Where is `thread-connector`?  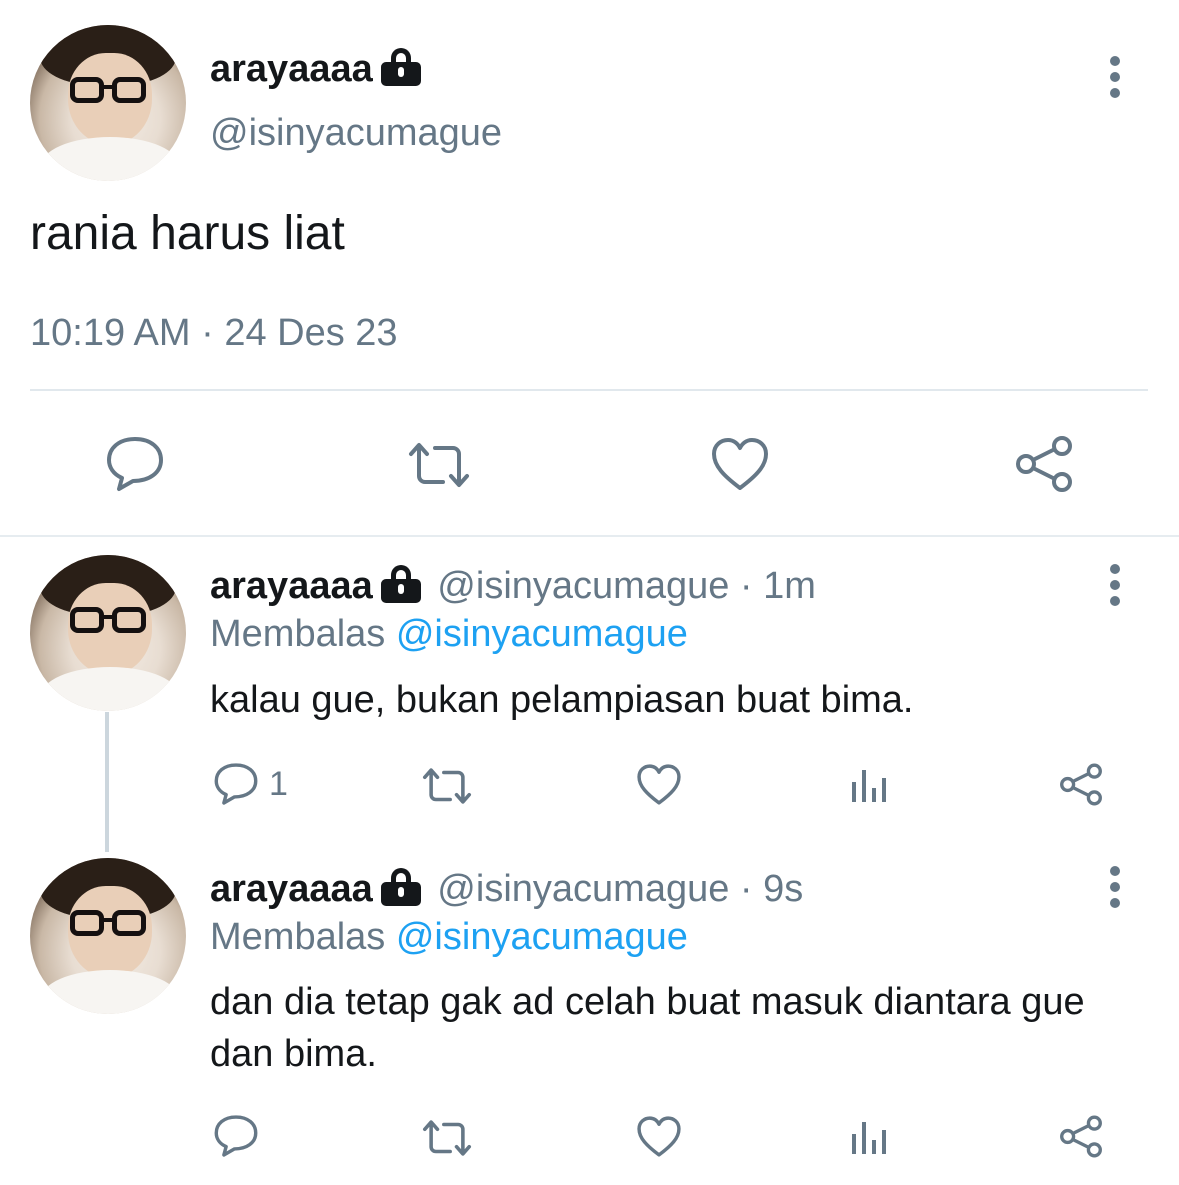 thread-connector is located at coordinates (107, 782).